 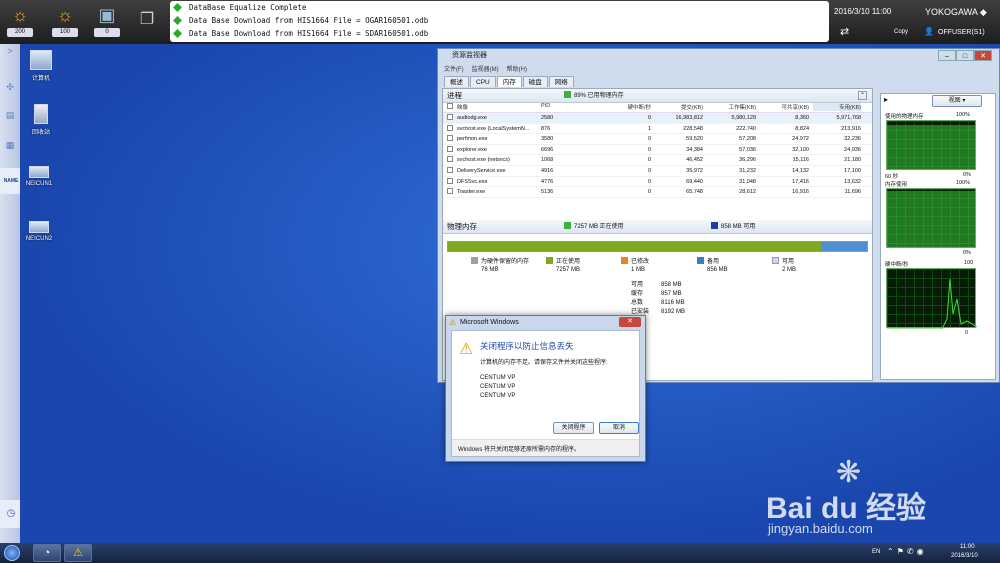 What do you see at coordinates (517, 70) in the screenshot?
I see `menu-help: 帮助(H)` at bounding box center [517, 70].